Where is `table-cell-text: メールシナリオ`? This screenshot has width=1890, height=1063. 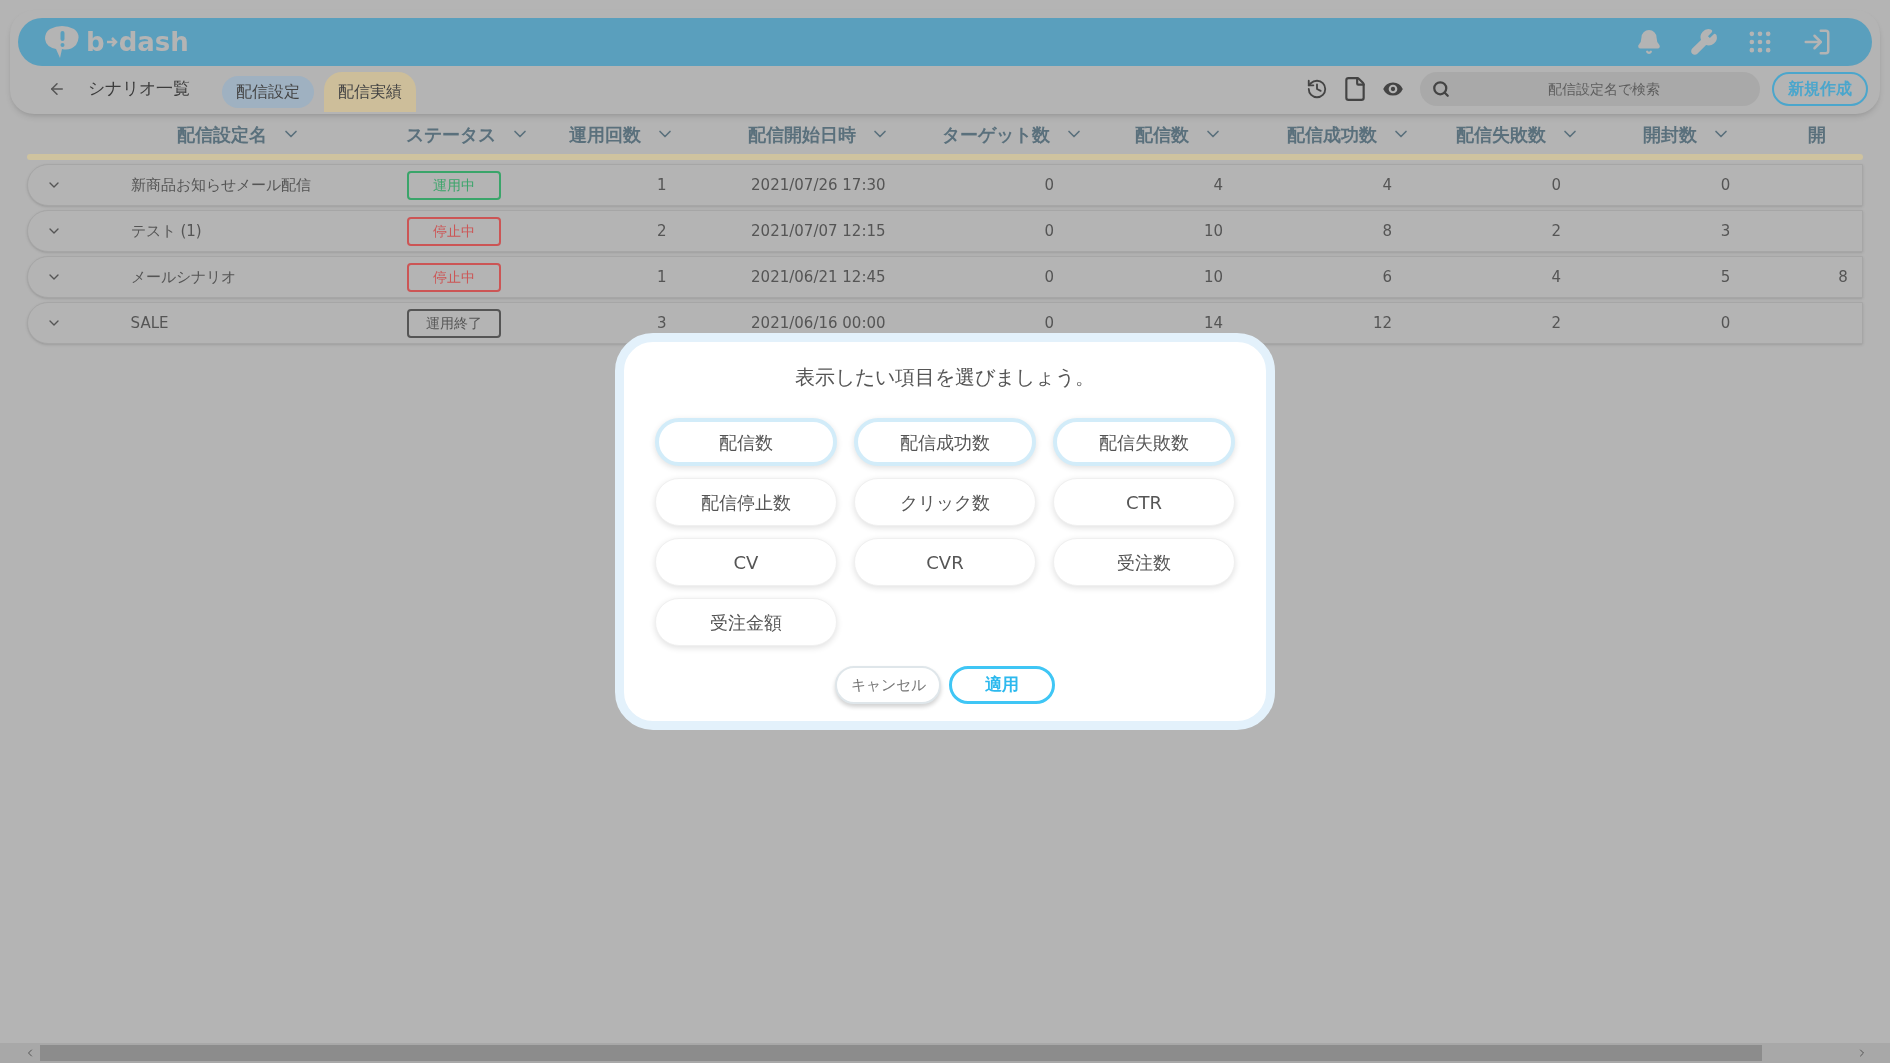 table-cell-text: メールシナリオ is located at coordinates (183, 277).